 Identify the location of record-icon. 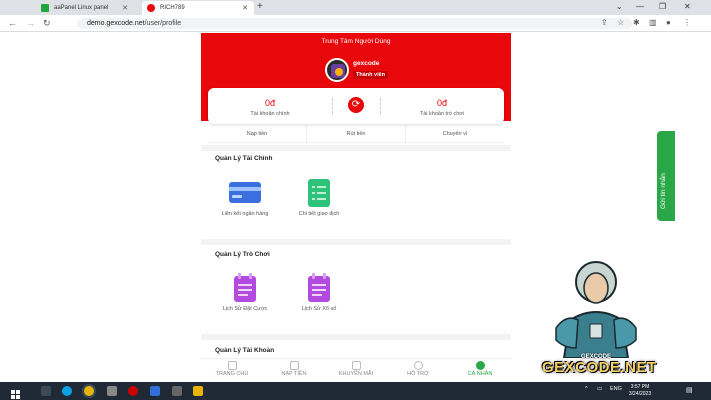
(133, 391).